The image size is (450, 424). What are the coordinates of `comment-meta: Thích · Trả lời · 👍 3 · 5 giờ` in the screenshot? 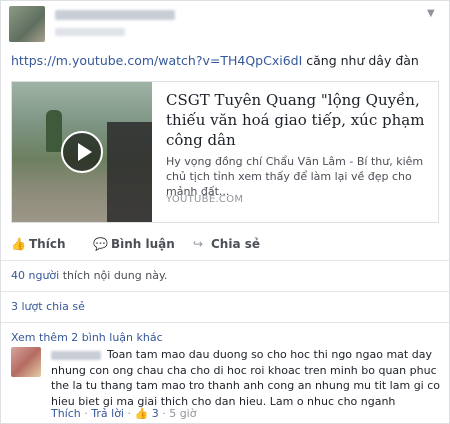 It's located at (124, 413).